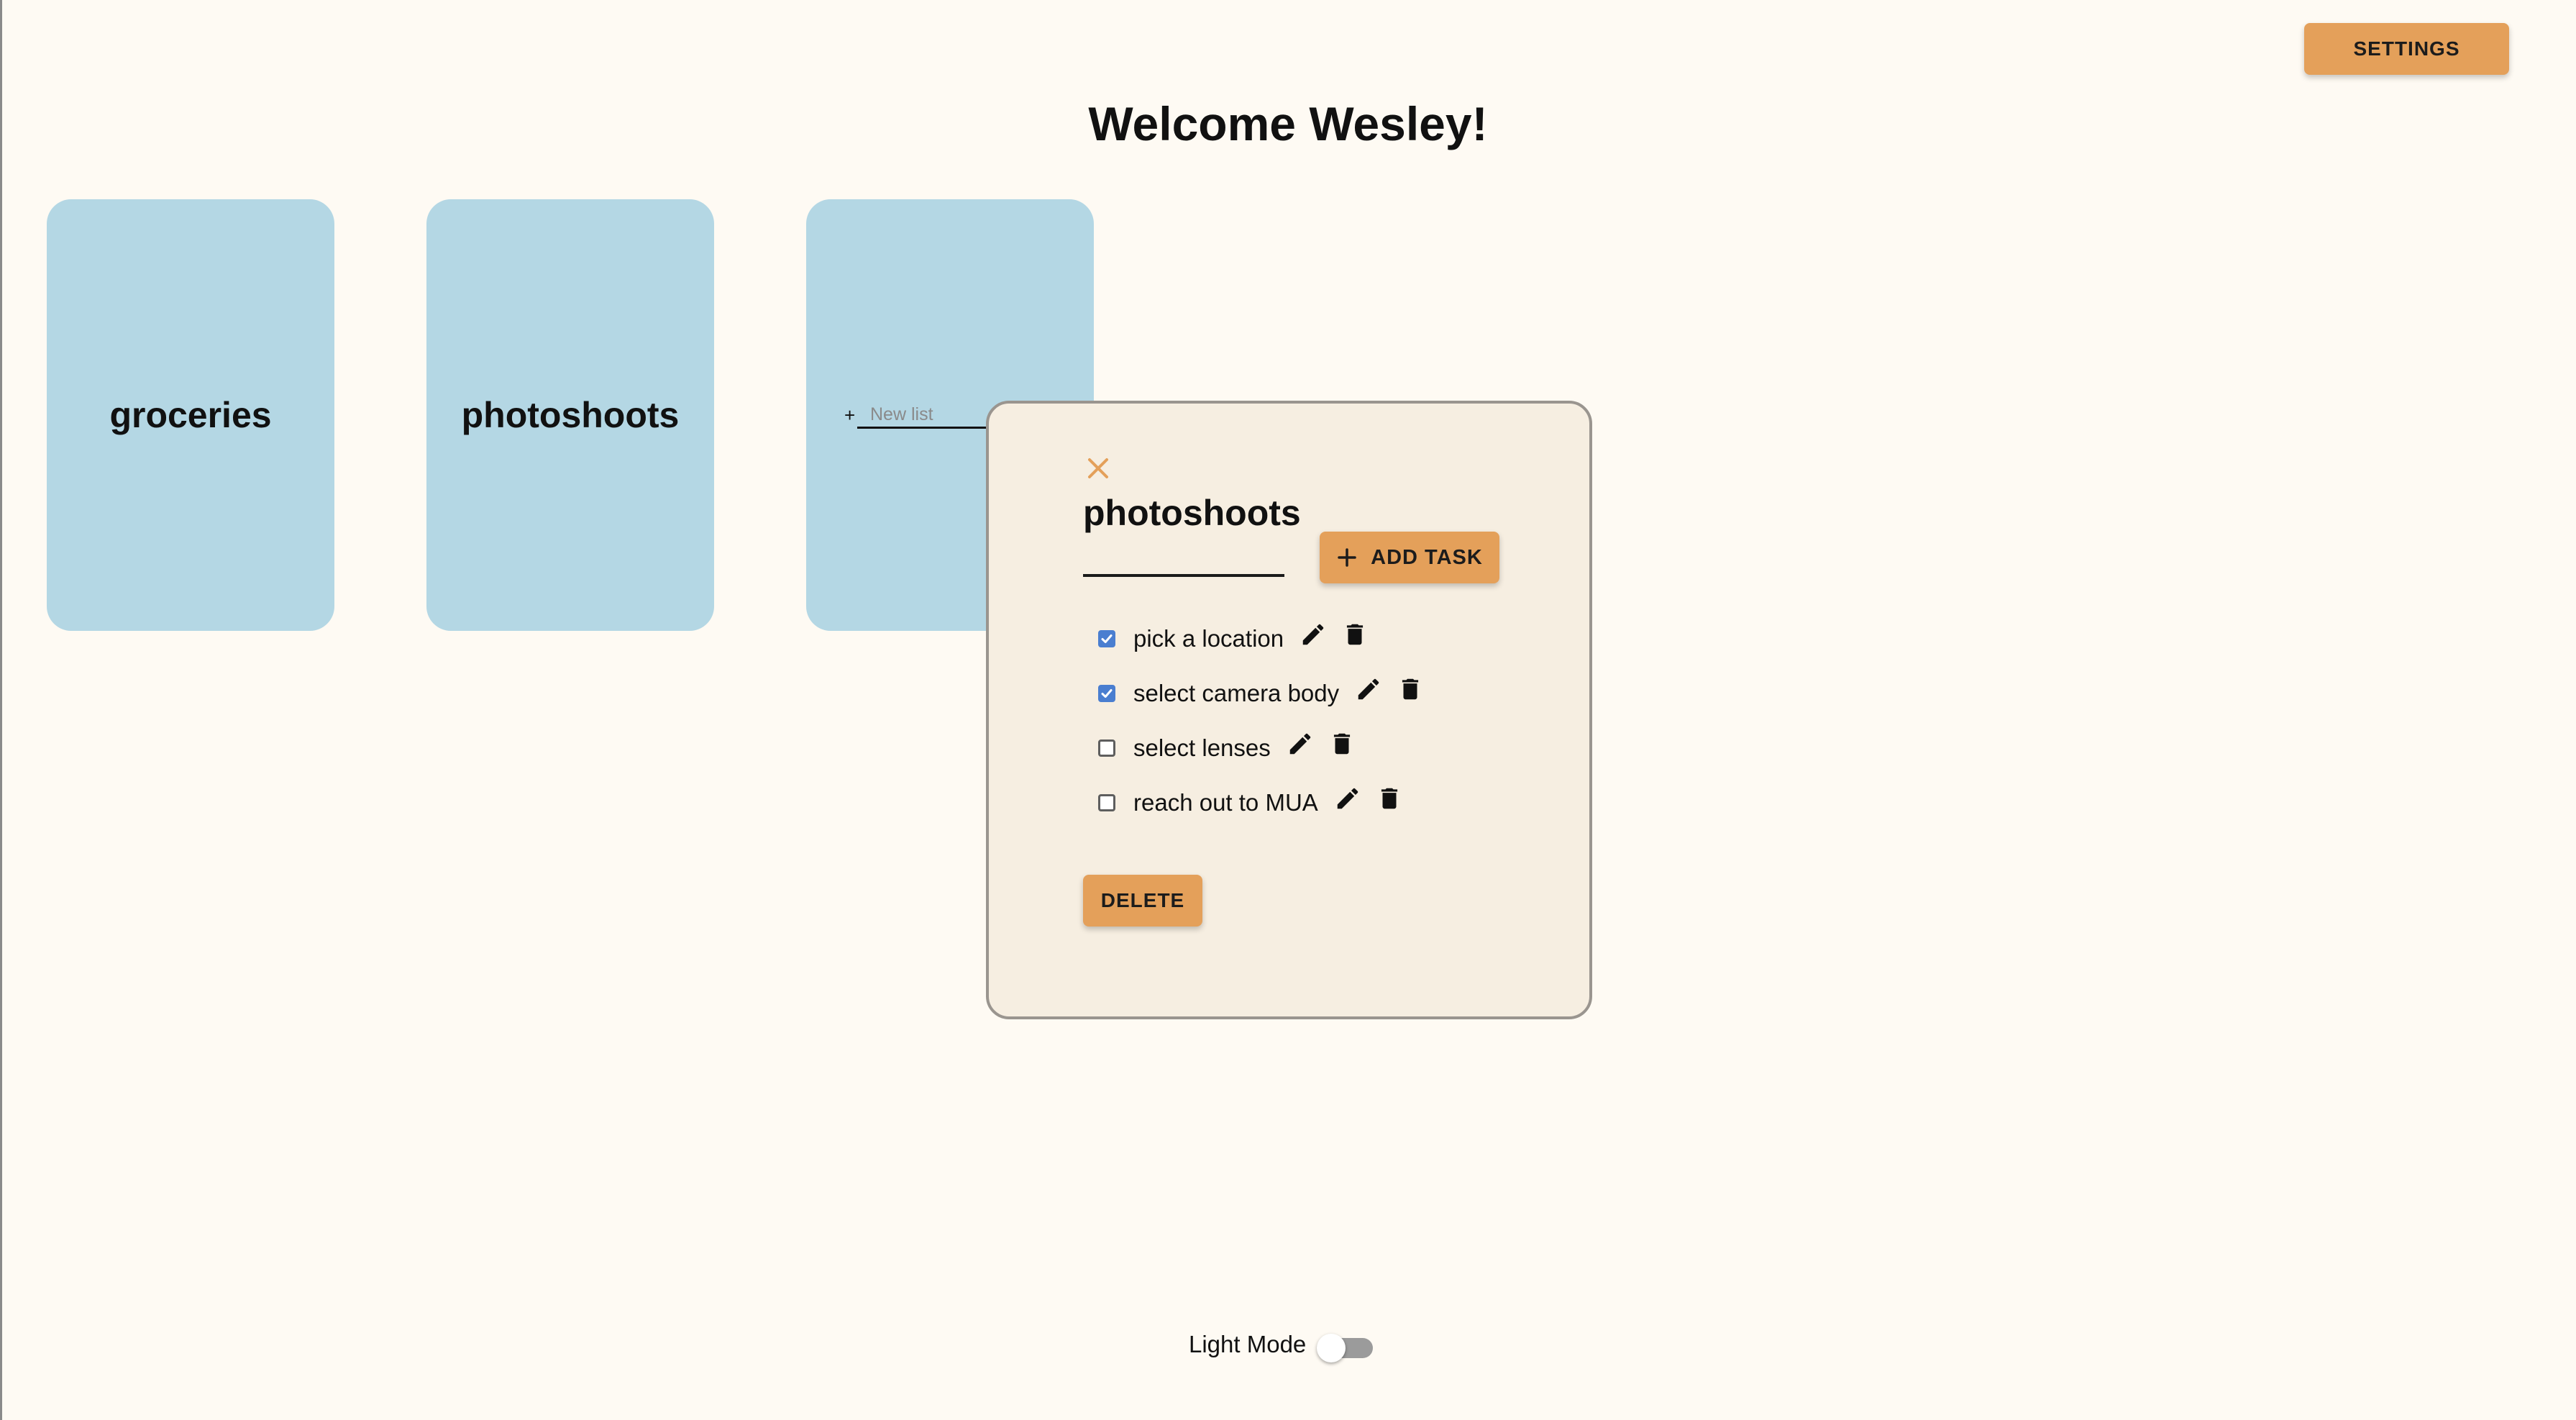  I want to click on task-item: reach out to MUA, so click(1250, 802).